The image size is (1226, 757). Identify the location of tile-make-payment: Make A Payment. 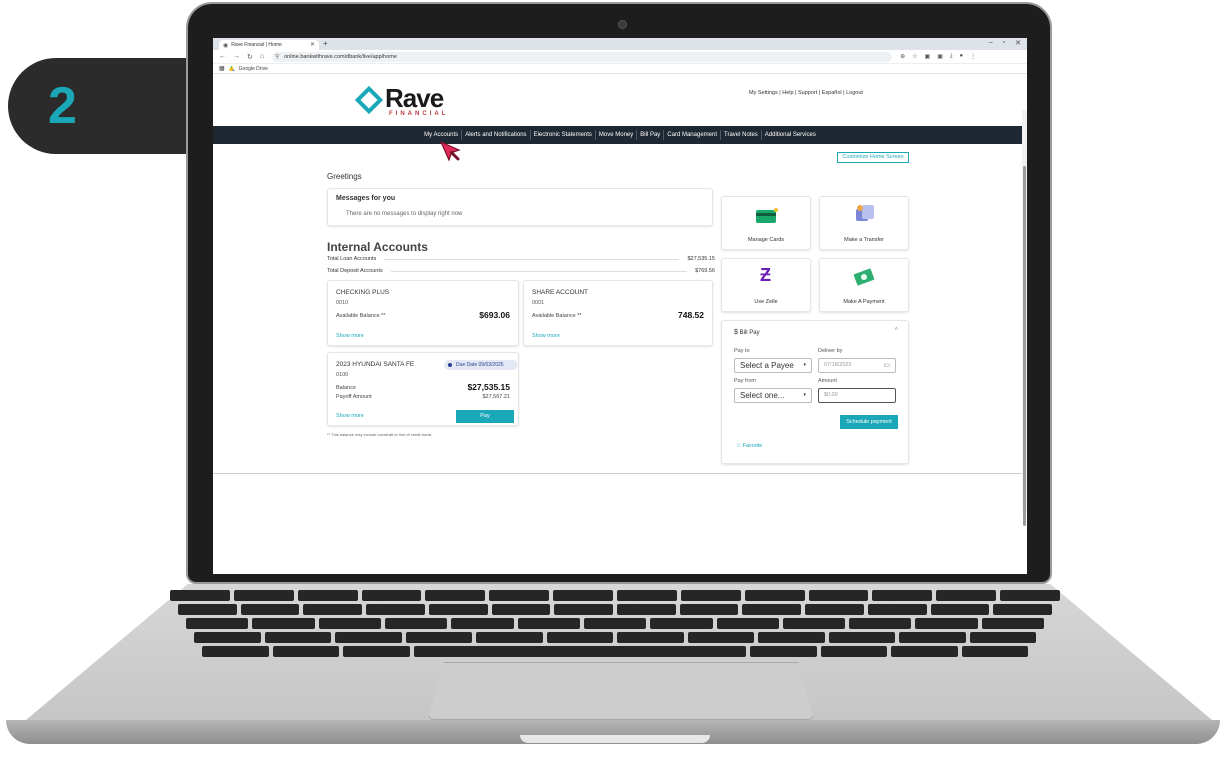
(864, 285).